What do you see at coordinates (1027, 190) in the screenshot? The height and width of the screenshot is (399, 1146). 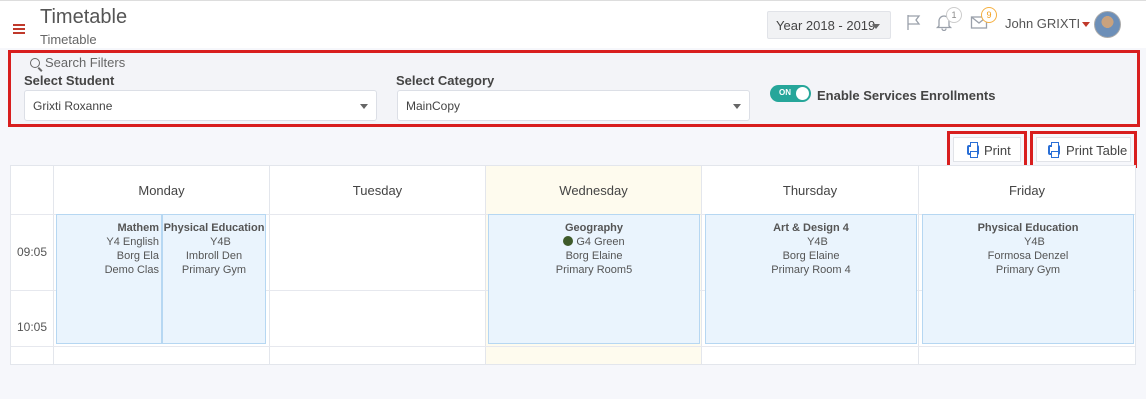 I see `day-header-friday: Friday` at bounding box center [1027, 190].